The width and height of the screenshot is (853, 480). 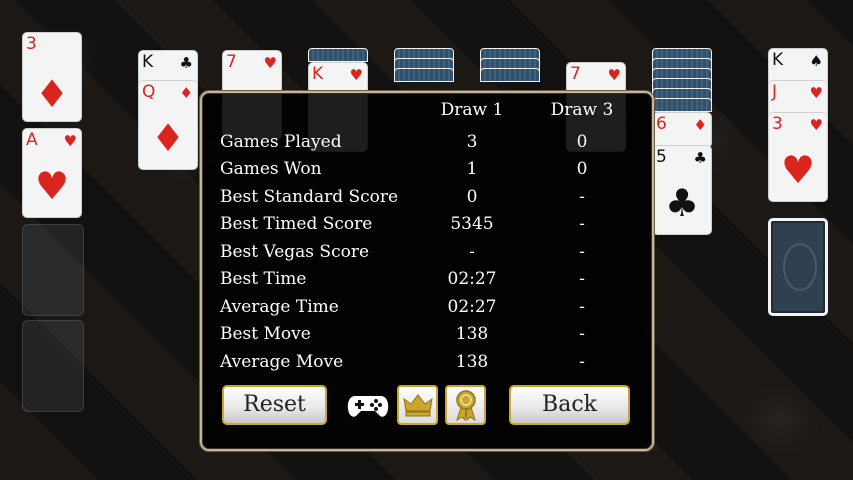 What do you see at coordinates (472, 197) in the screenshot?
I see `stat-value-draw1: 0` at bounding box center [472, 197].